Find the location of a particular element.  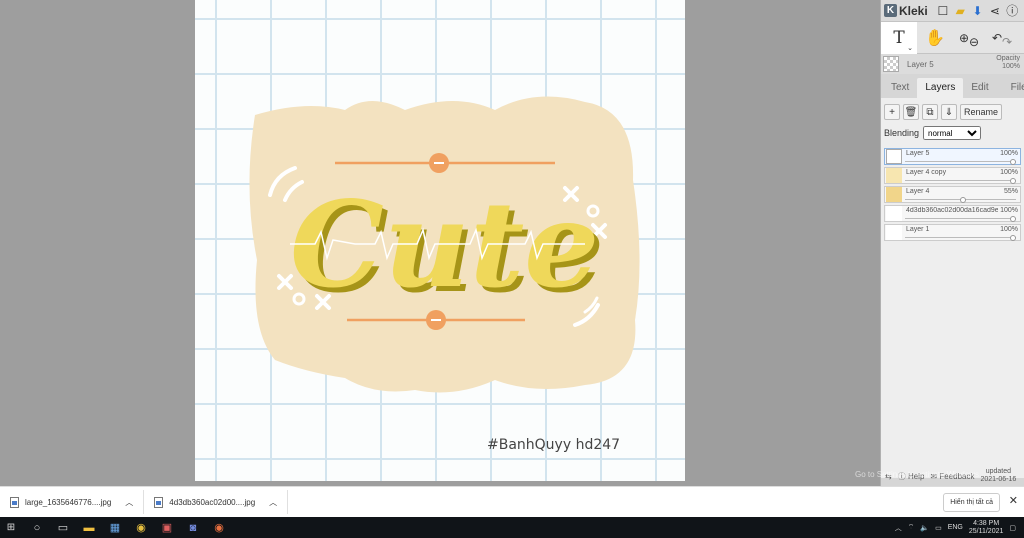

rename-layer-button: Rename is located at coordinates (981, 112).